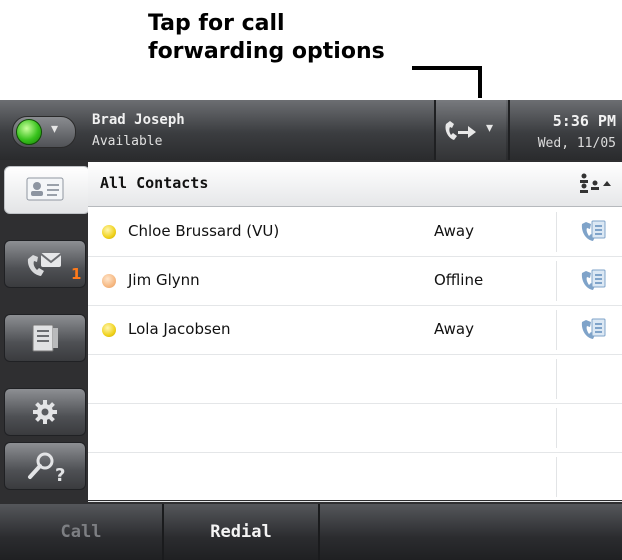 The width and height of the screenshot is (622, 560). What do you see at coordinates (459, 280) in the screenshot?
I see `contact-status: Offline` at bounding box center [459, 280].